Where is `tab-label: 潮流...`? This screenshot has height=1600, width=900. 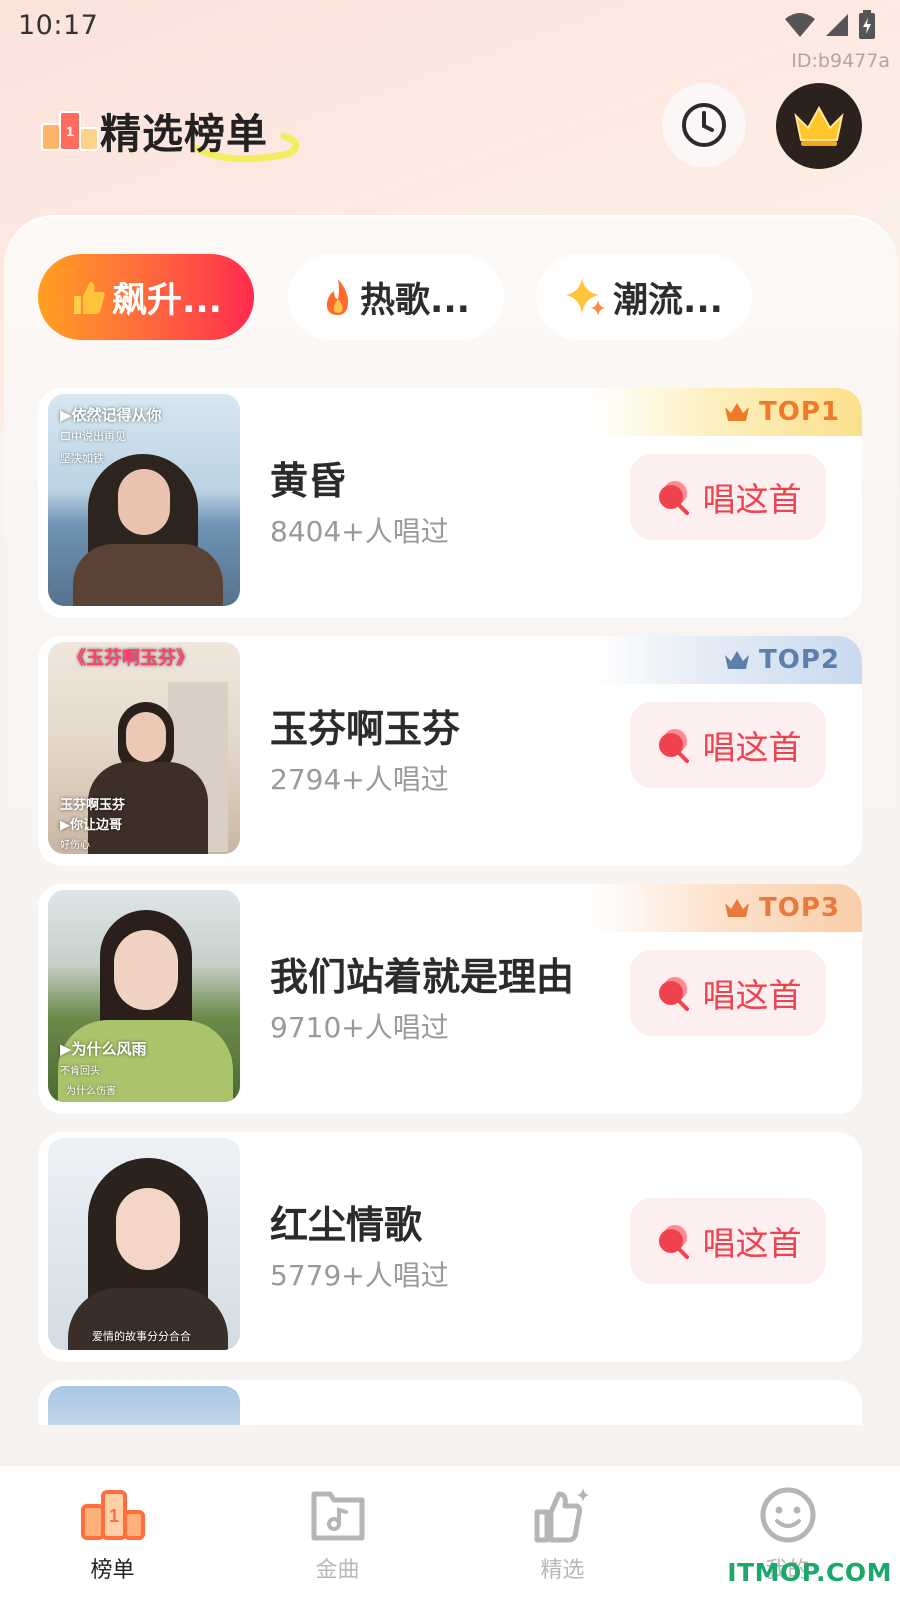
tab-label: 潮流... is located at coordinates (668, 300).